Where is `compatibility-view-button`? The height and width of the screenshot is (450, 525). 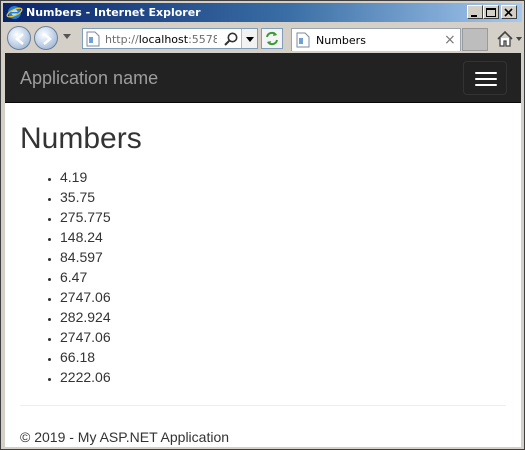
compatibility-view-button is located at coordinates (272, 38).